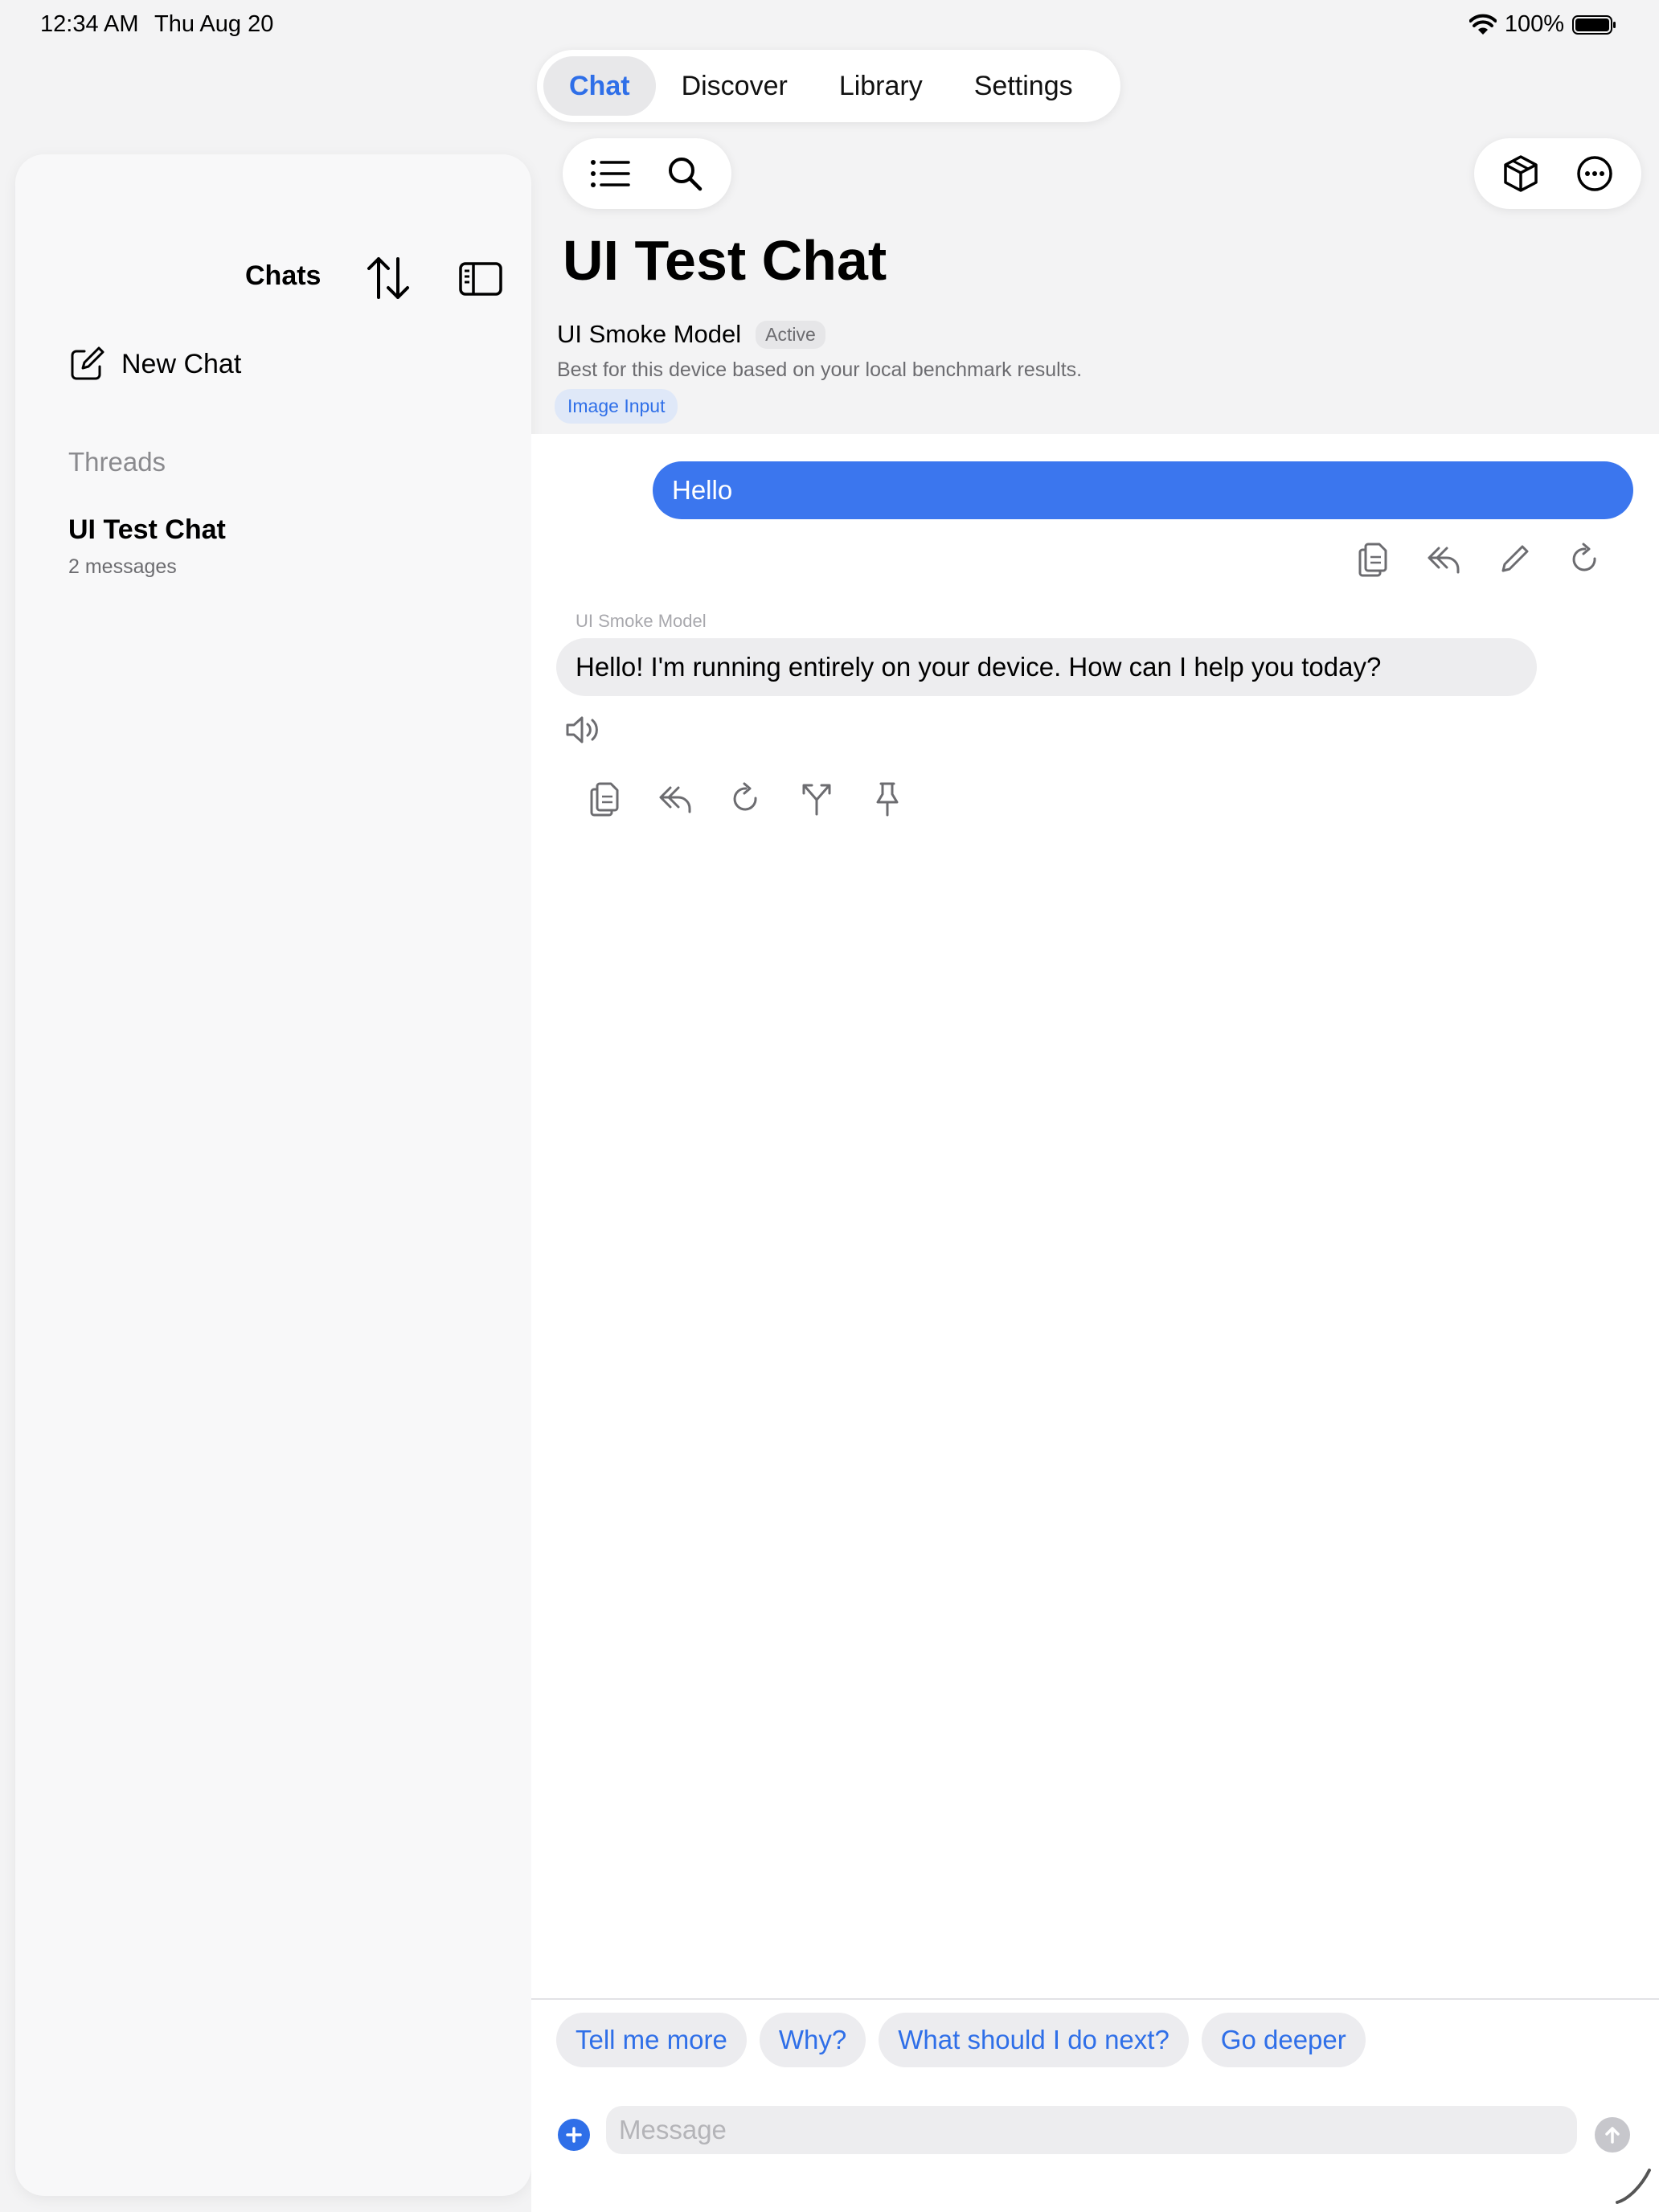 The image size is (1659, 2212). I want to click on suggestion-chip: Why?, so click(812, 2040).